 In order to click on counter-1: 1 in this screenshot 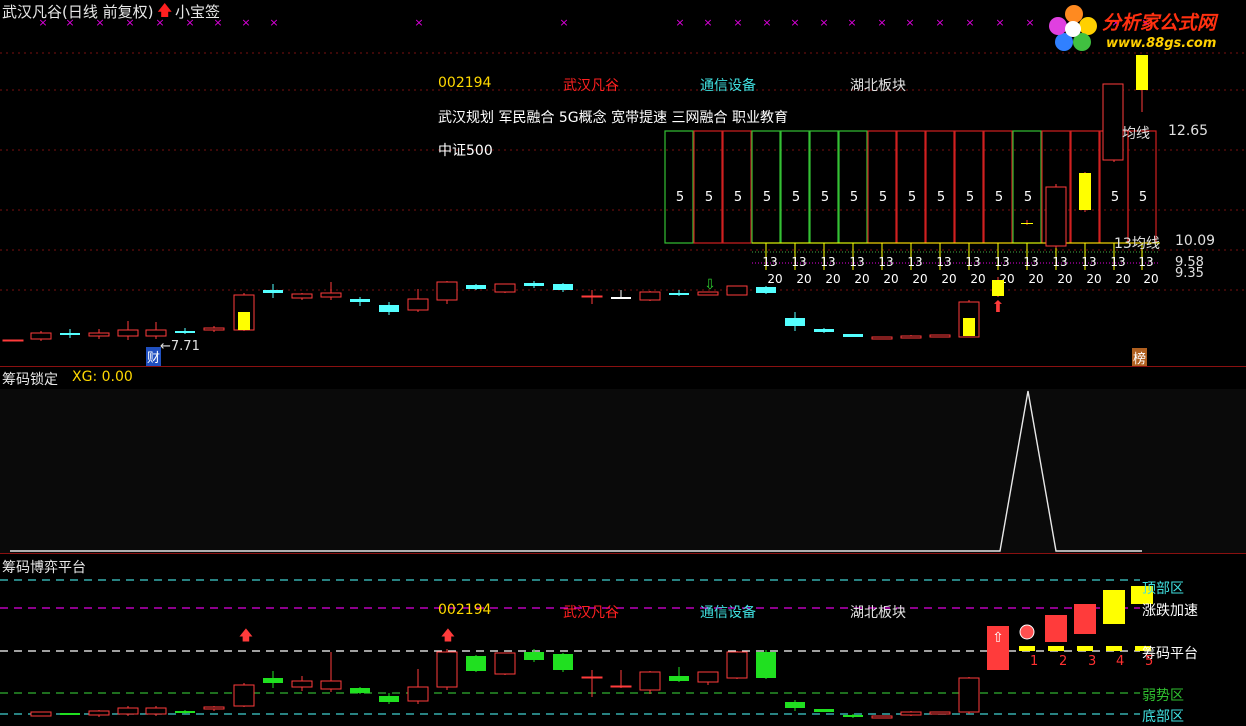, I will do `click(1034, 661)`.